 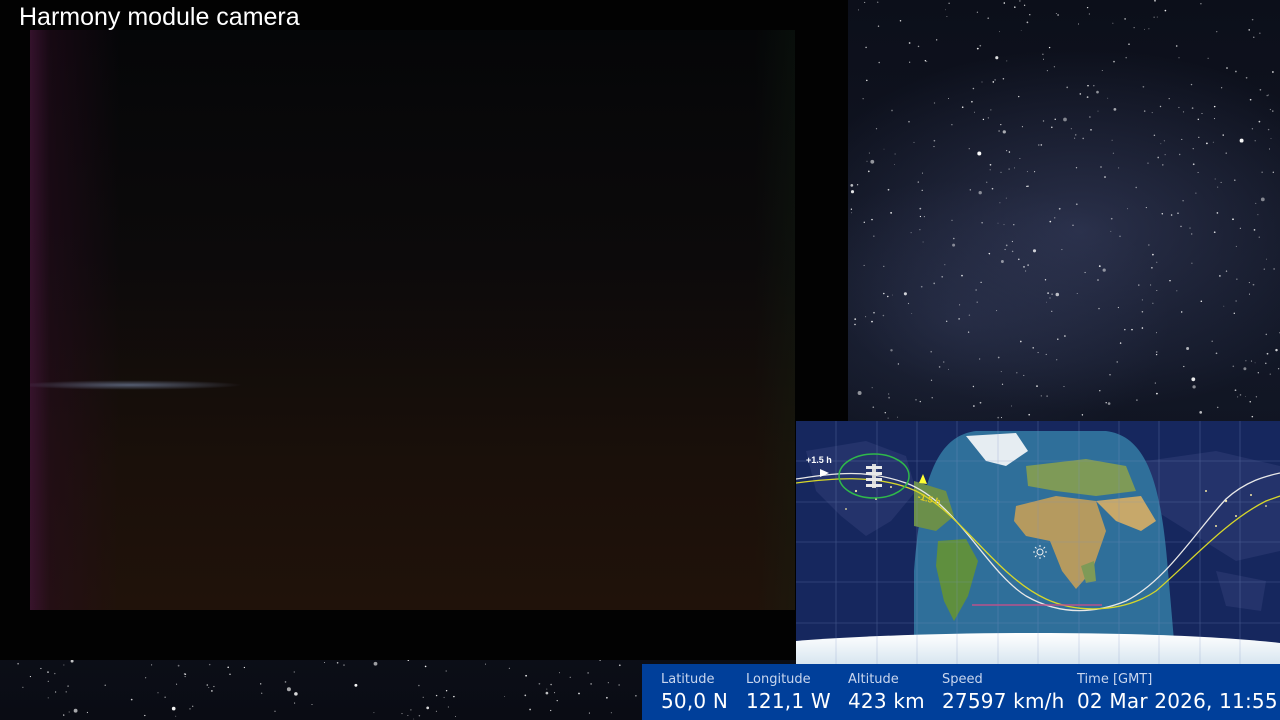 What do you see at coordinates (1037, 605) in the screenshot?
I see `map-caption-line` at bounding box center [1037, 605].